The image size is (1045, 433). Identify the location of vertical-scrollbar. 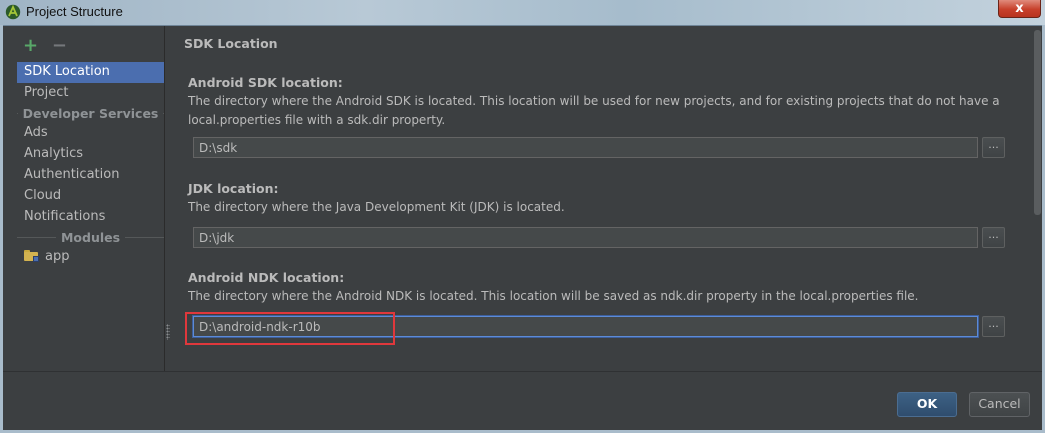
(1037, 122).